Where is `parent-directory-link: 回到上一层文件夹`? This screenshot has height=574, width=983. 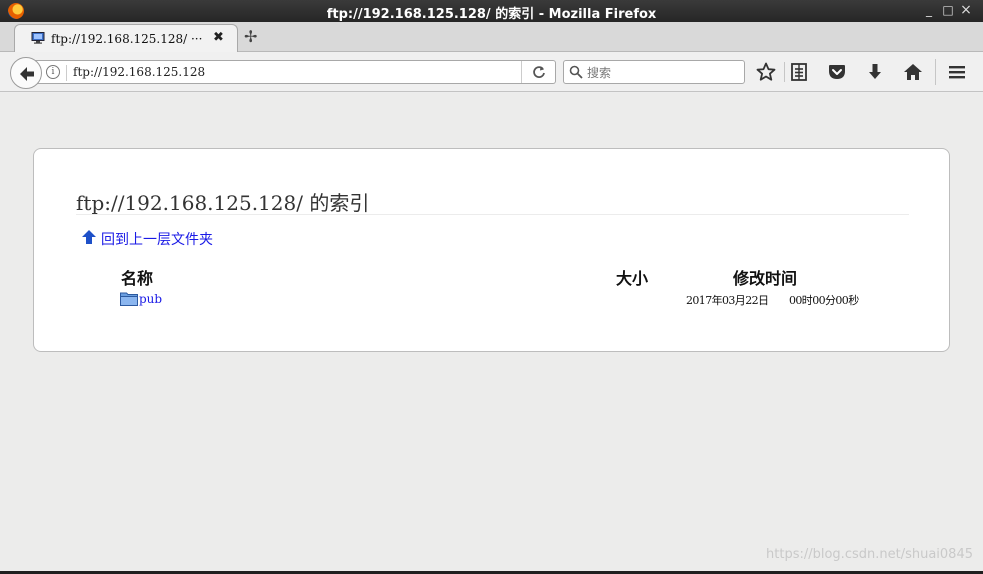 parent-directory-link: 回到上一层文件夹 is located at coordinates (147, 239).